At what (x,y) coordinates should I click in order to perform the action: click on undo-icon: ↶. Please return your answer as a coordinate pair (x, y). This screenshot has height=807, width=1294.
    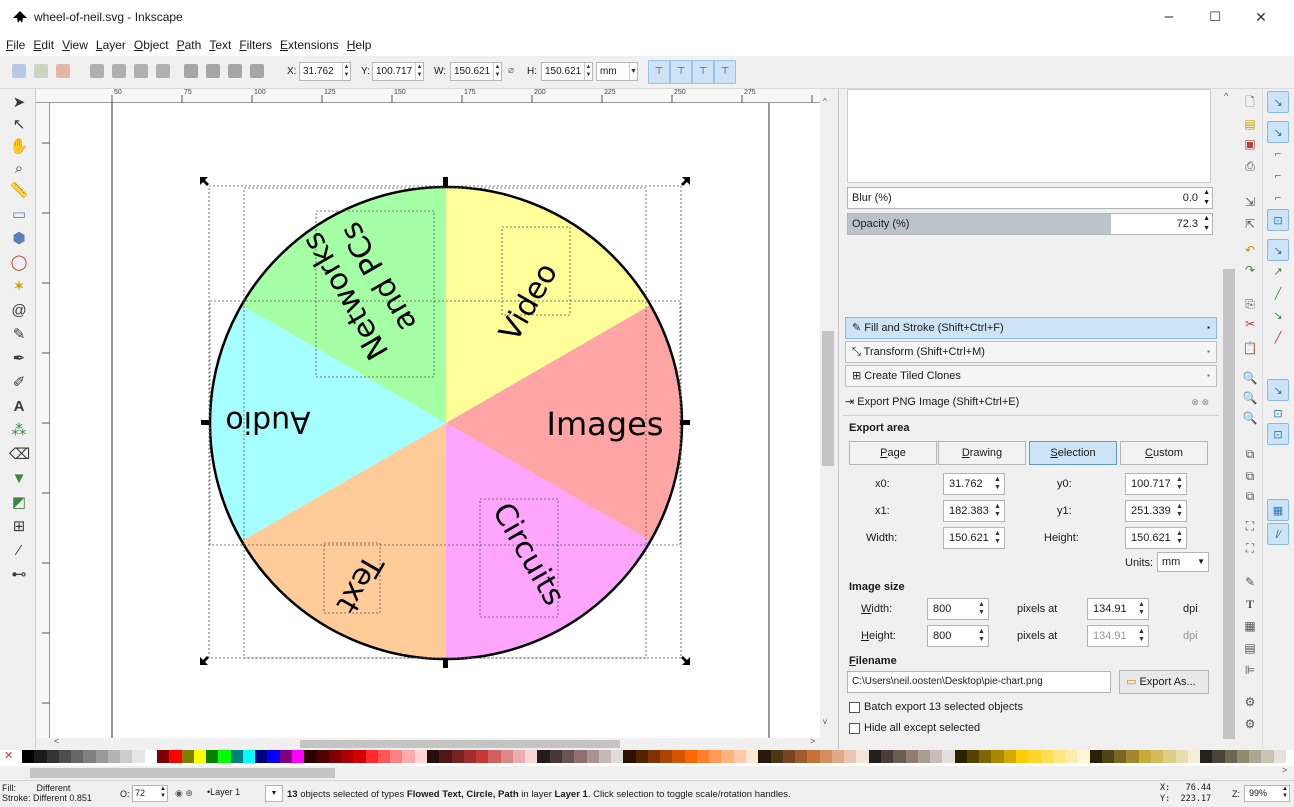
    Looking at the image, I should click on (1250, 250).